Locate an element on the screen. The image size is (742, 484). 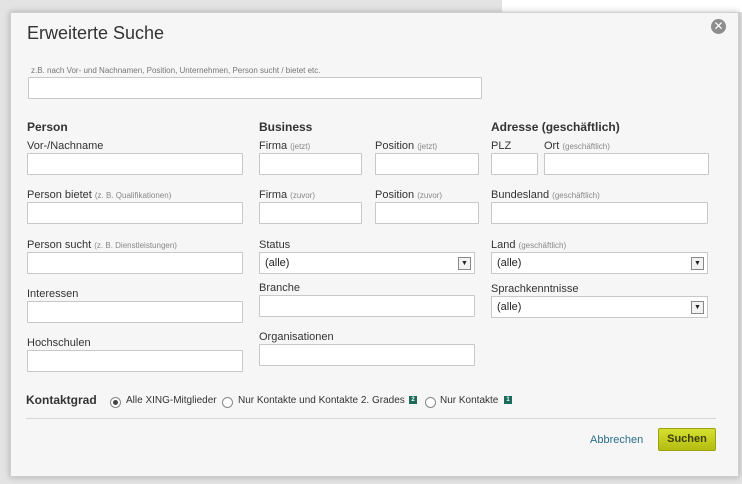
seeks-label: Person sucht (z. B. Dienstleistungen) is located at coordinates (102, 245).